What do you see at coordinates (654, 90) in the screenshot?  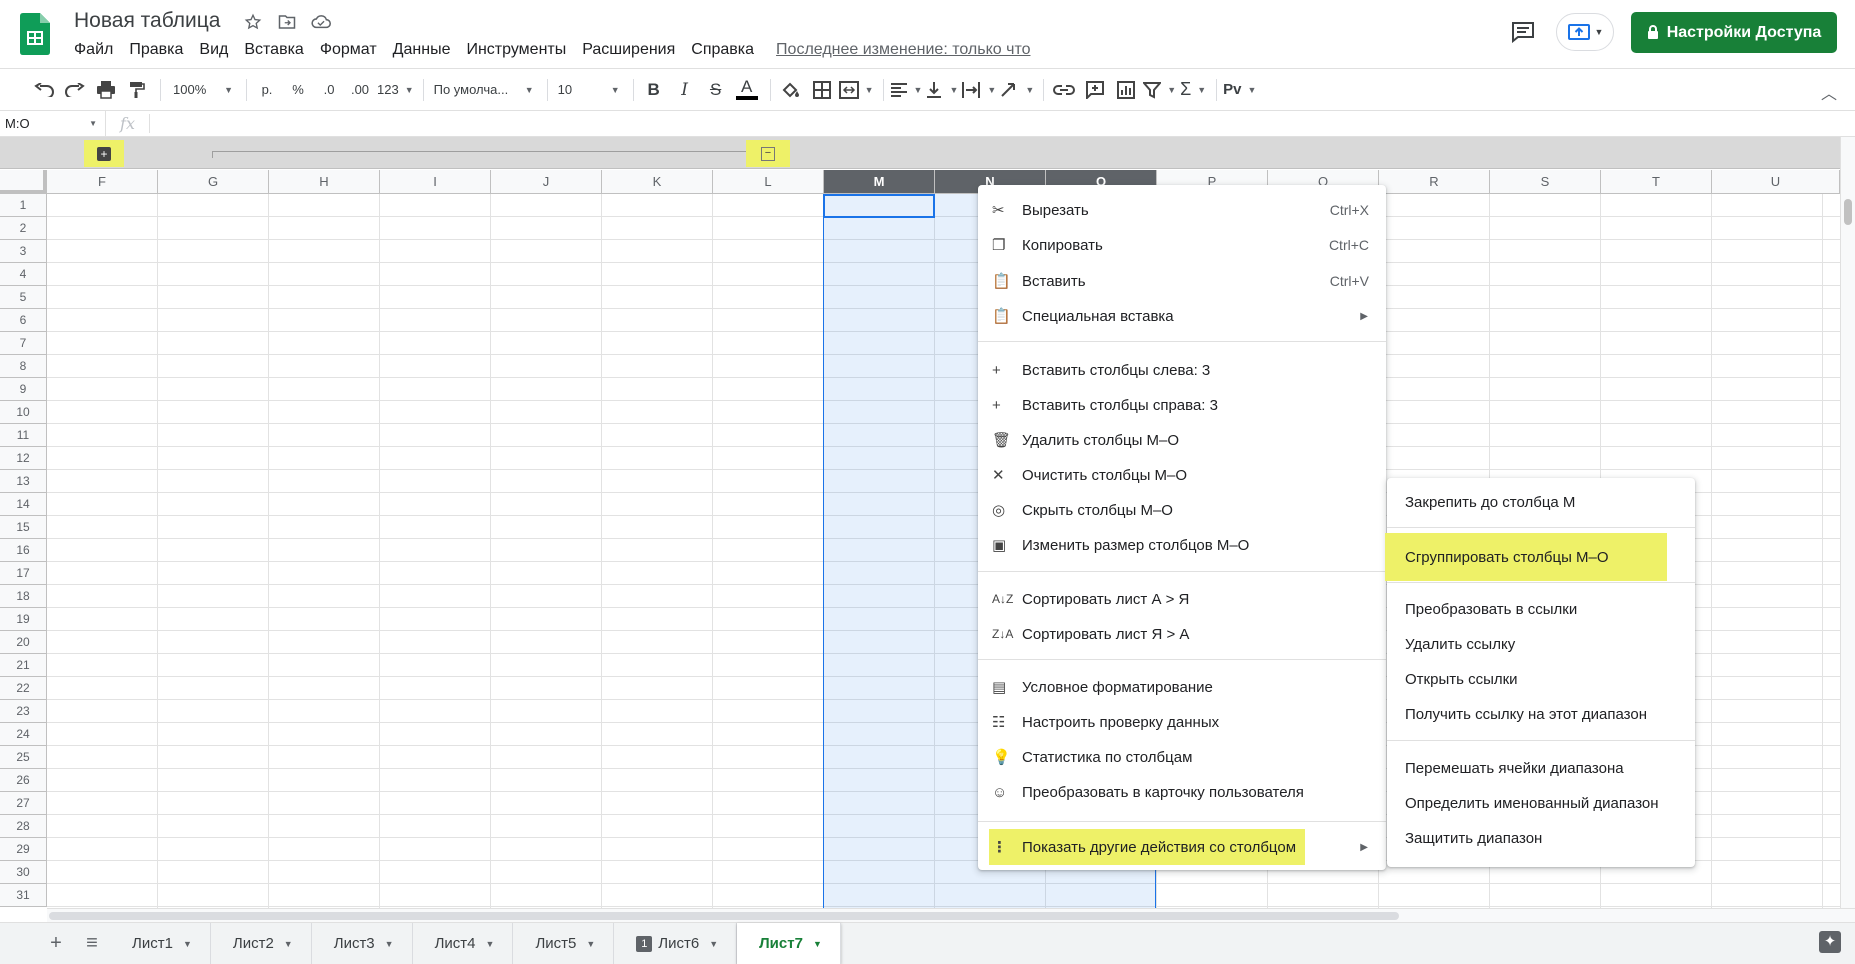 I see `bold-button: B` at bounding box center [654, 90].